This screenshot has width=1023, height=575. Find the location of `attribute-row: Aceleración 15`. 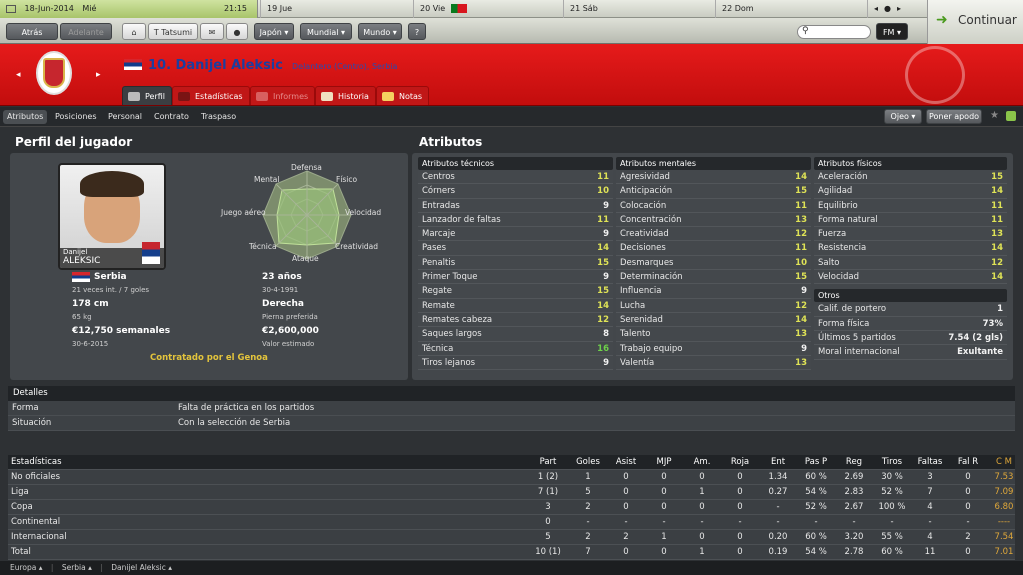

attribute-row: Aceleración 15 is located at coordinates (910, 177).